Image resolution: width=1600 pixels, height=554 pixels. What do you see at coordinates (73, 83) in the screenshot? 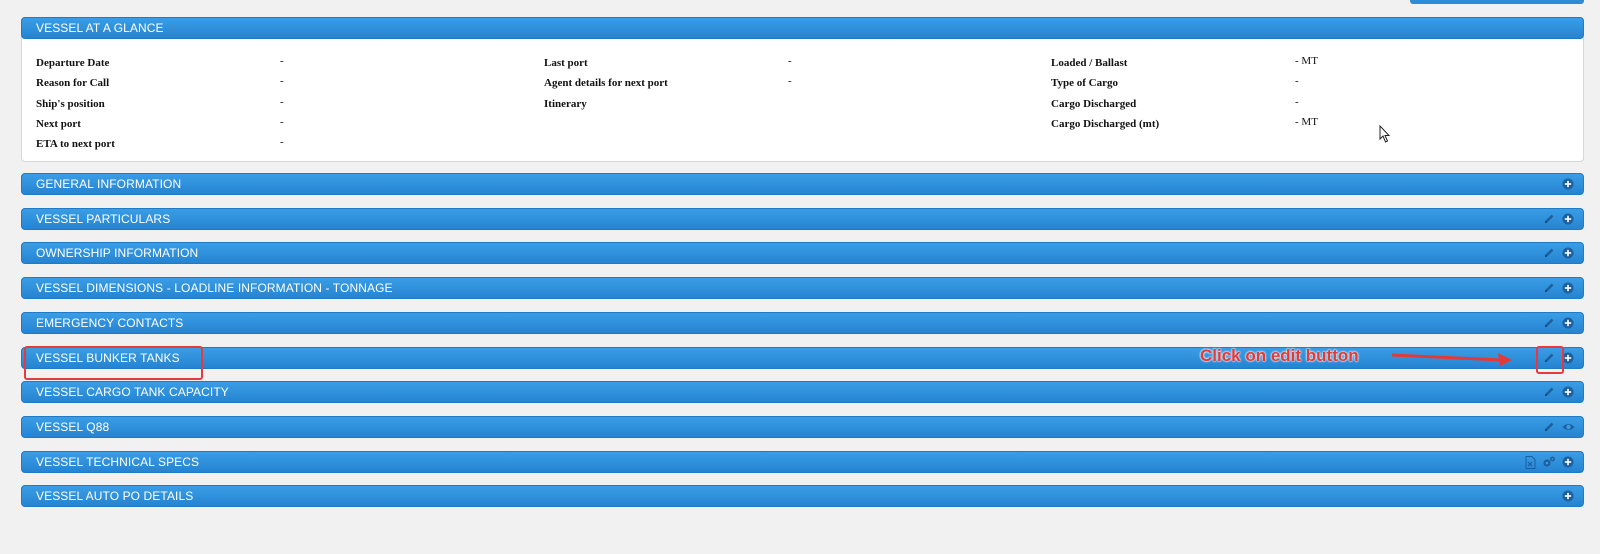
I see `field-label: Reason for Call` at bounding box center [73, 83].